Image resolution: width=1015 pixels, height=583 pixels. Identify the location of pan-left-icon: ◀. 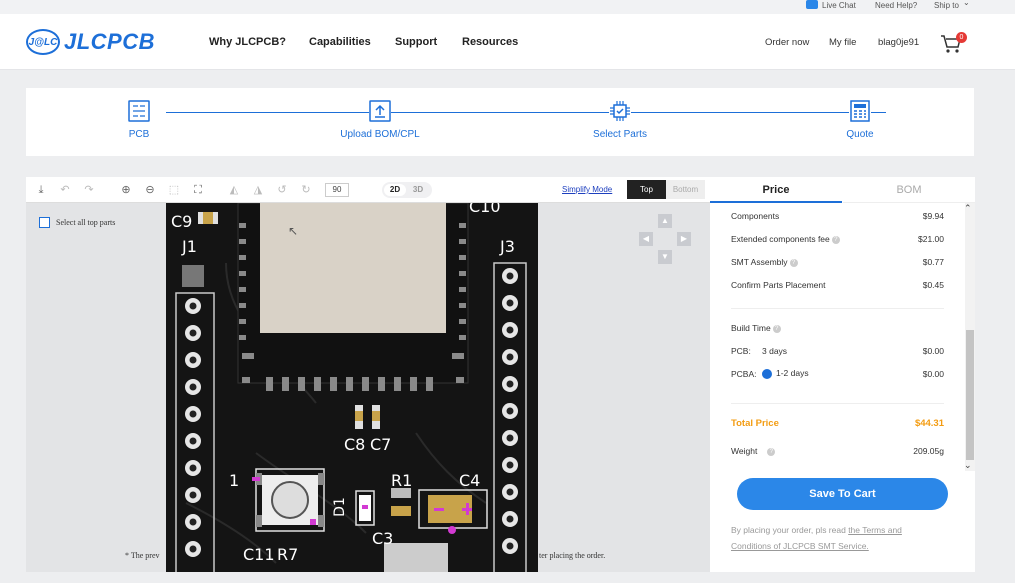
(646, 239).